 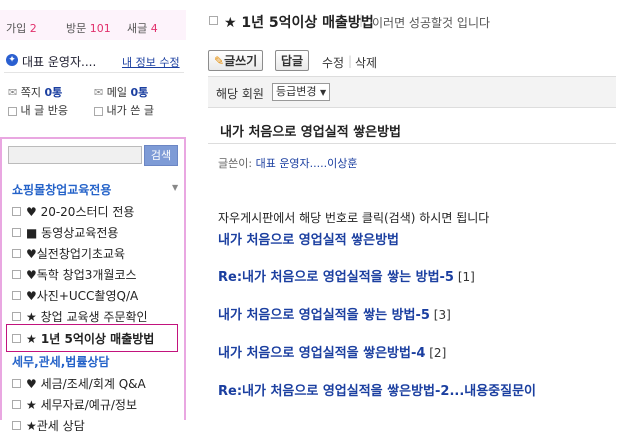 I want to click on post-link: 내가 처음으로 영업실적 쌓은방법, so click(x=308, y=238).